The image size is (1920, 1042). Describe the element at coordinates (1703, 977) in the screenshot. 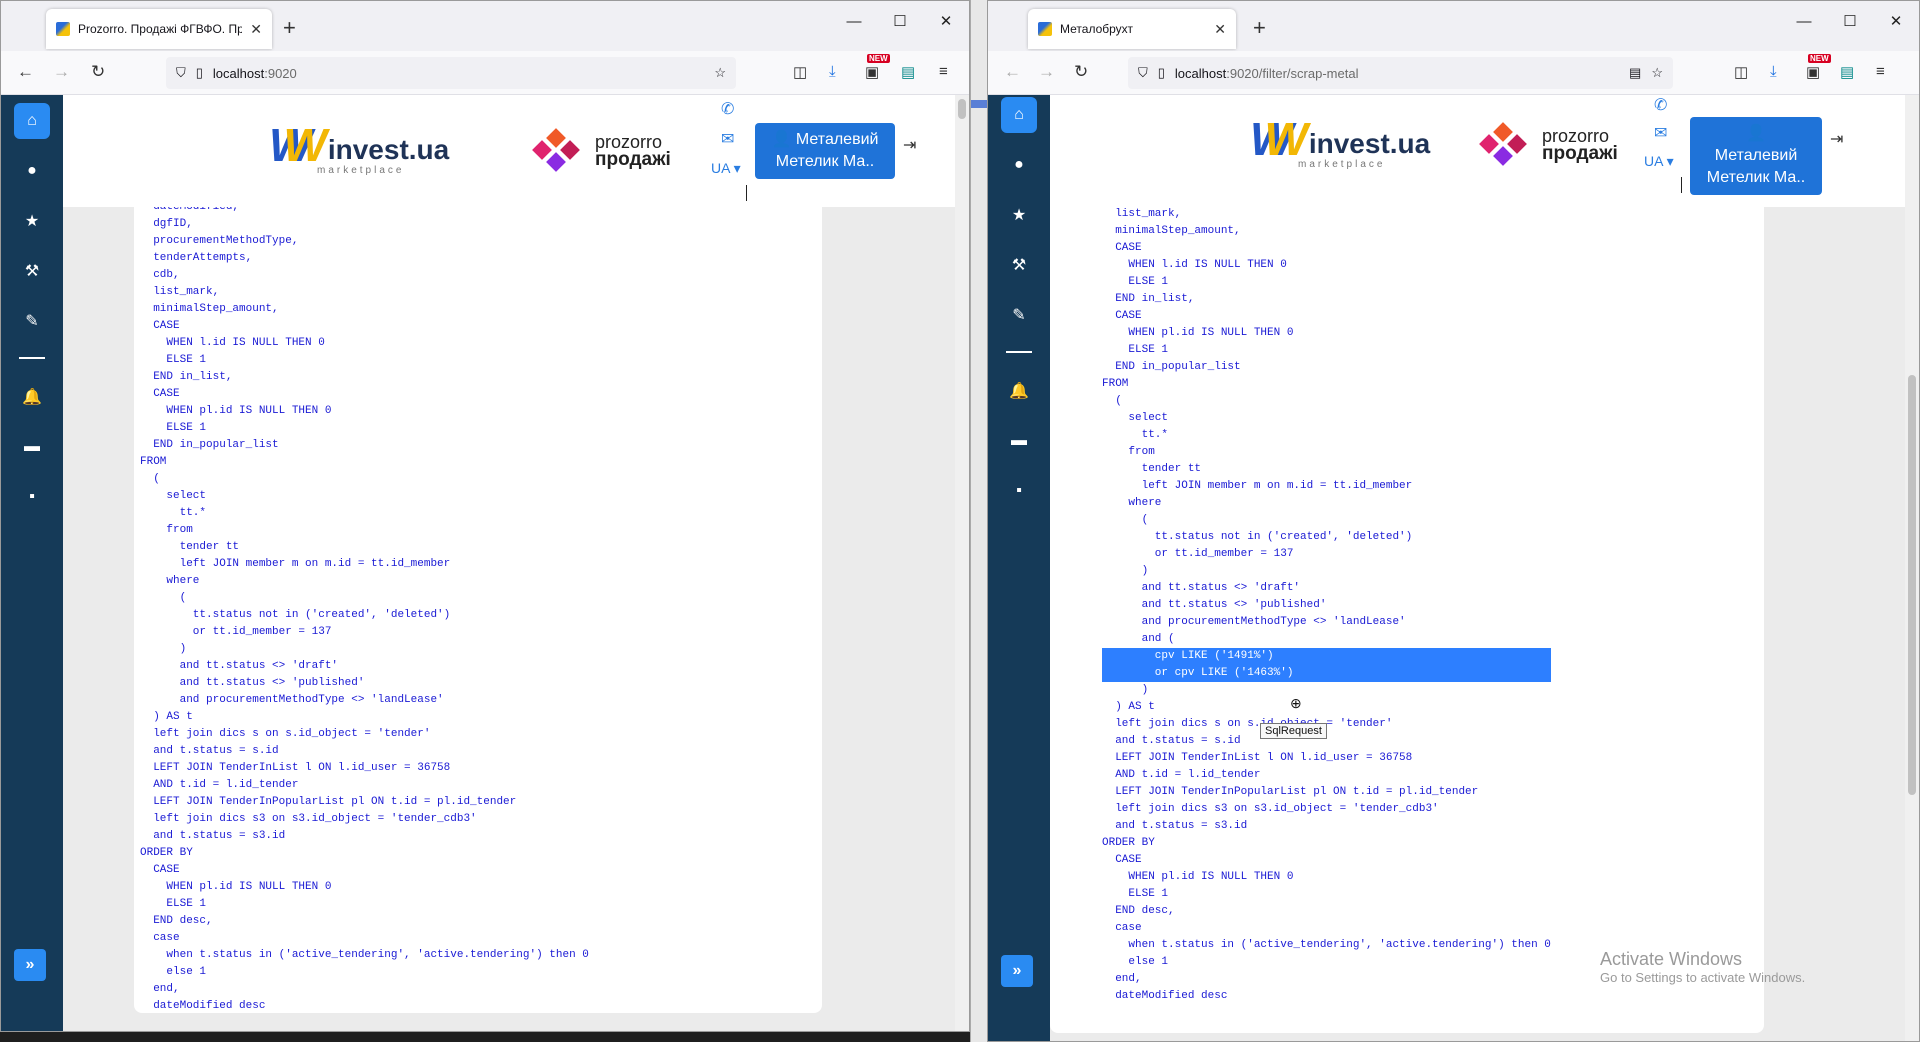

I see `watermark-subtitle: Go to Settings to activate Windows.` at that location.